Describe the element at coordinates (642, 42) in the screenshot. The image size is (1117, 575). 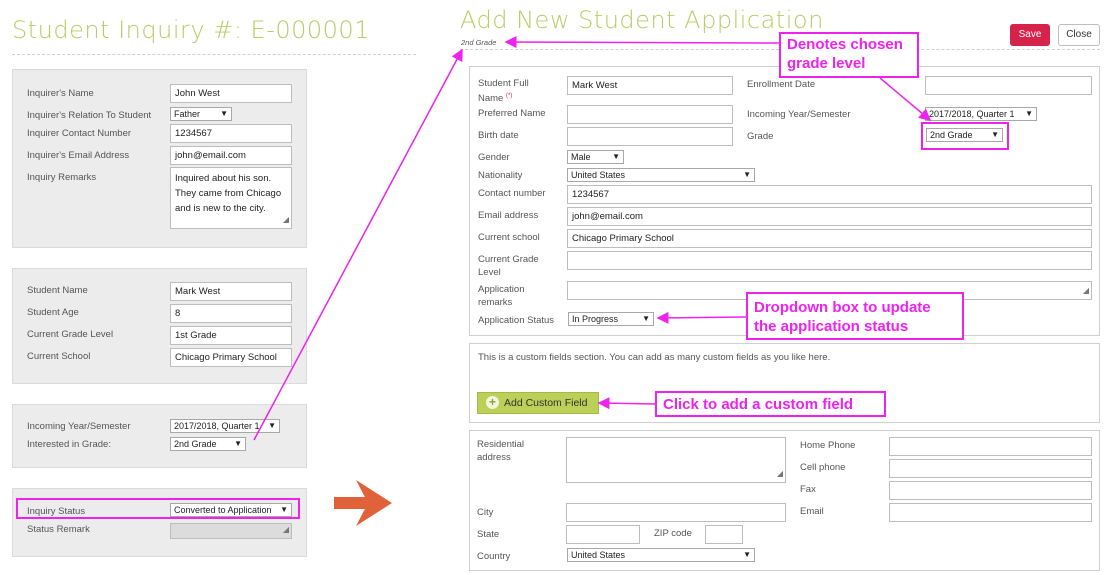
I see `arrow-annotation-to-subtitle` at that location.